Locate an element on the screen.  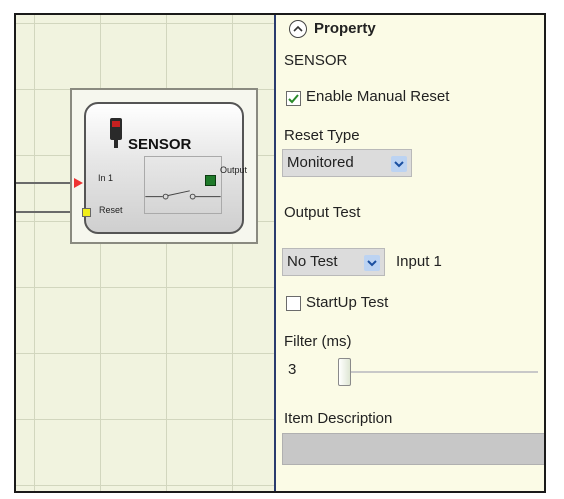
enable-manual-reset-checkbox is located at coordinates (293, 98).